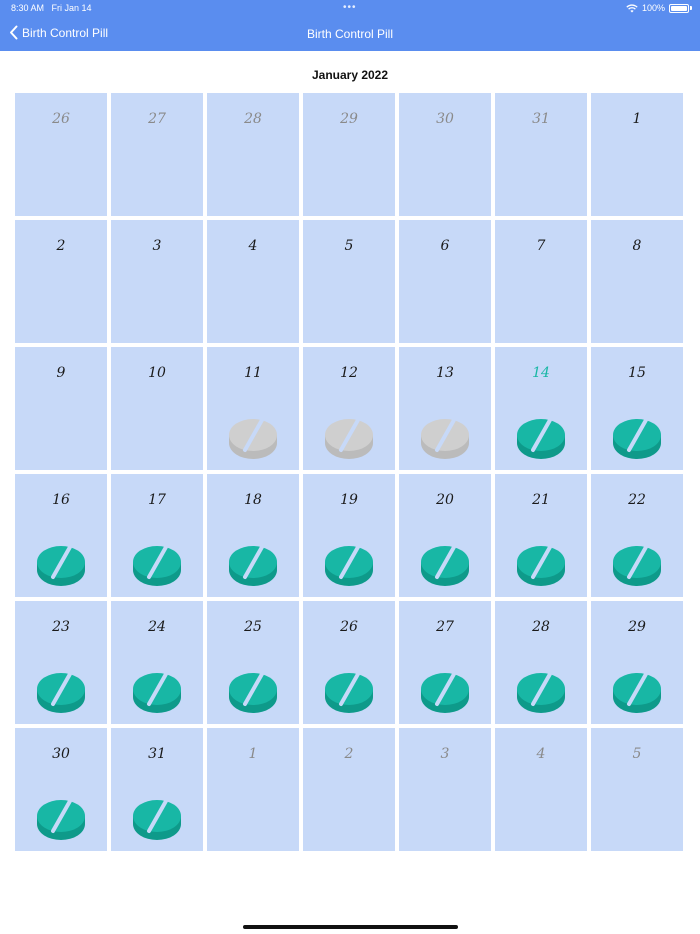 This screenshot has width=700, height=934. I want to click on calendar-day-cell: 6, so click(445, 281).